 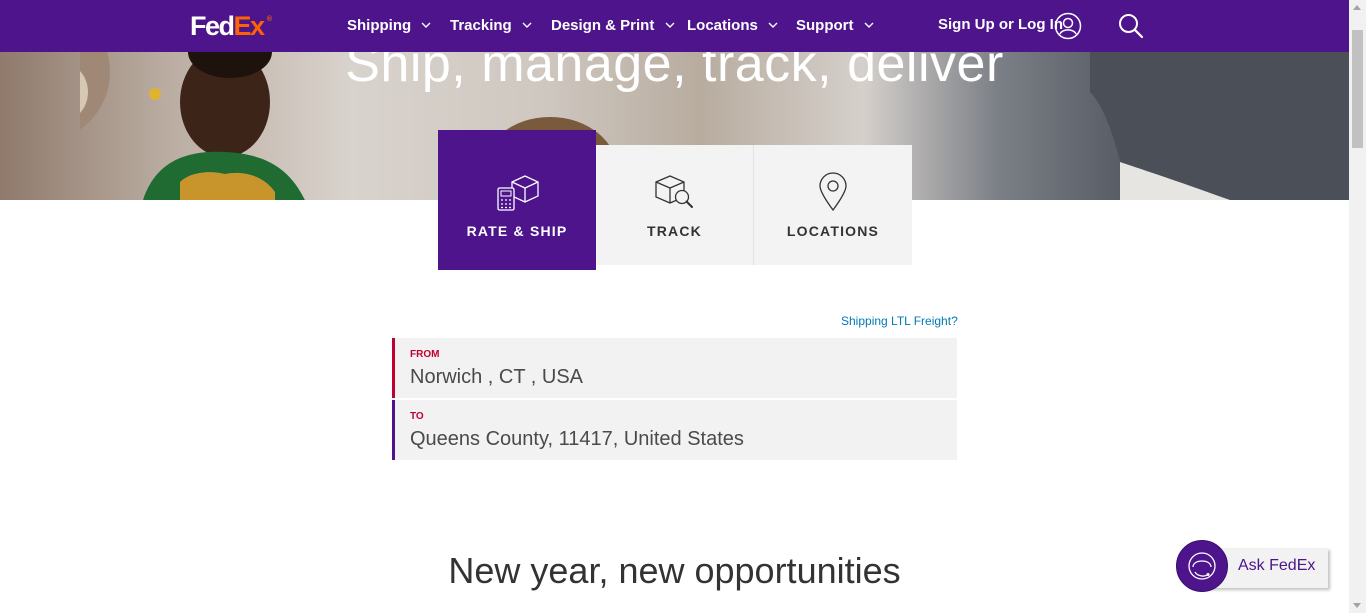 I want to click on nav-locations-label: Locations, so click(x=722, y=25).